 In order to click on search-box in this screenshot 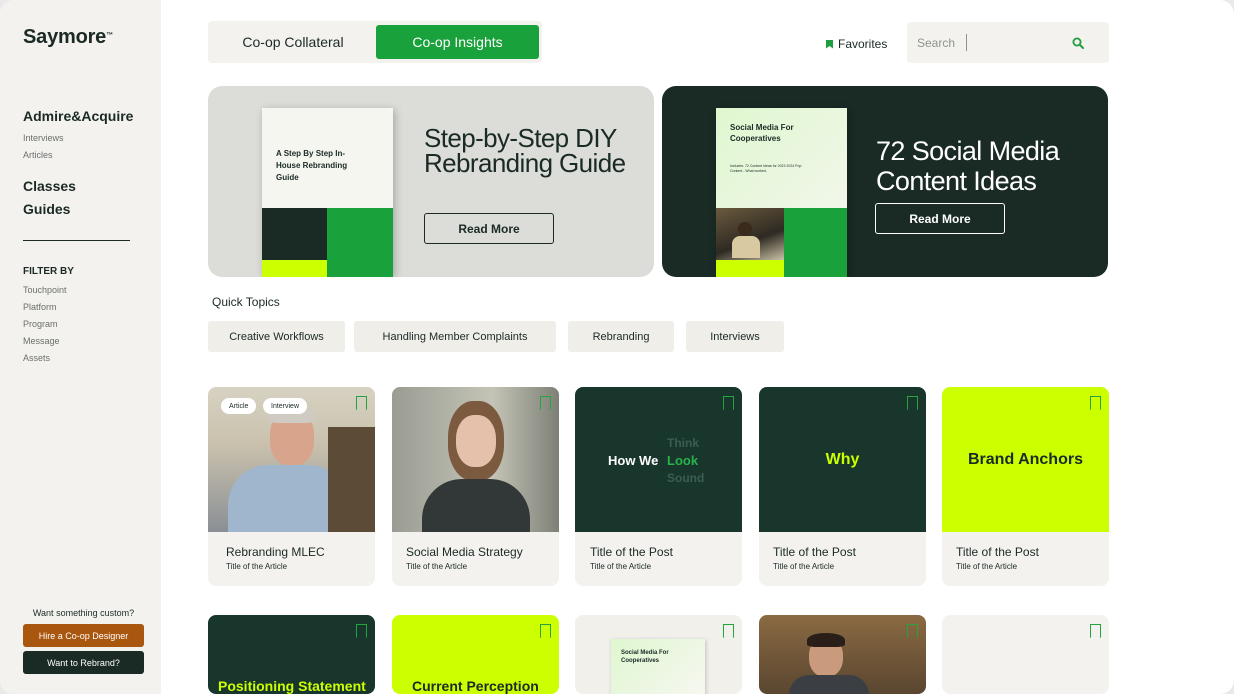, I will do `click(1008, 42)`.